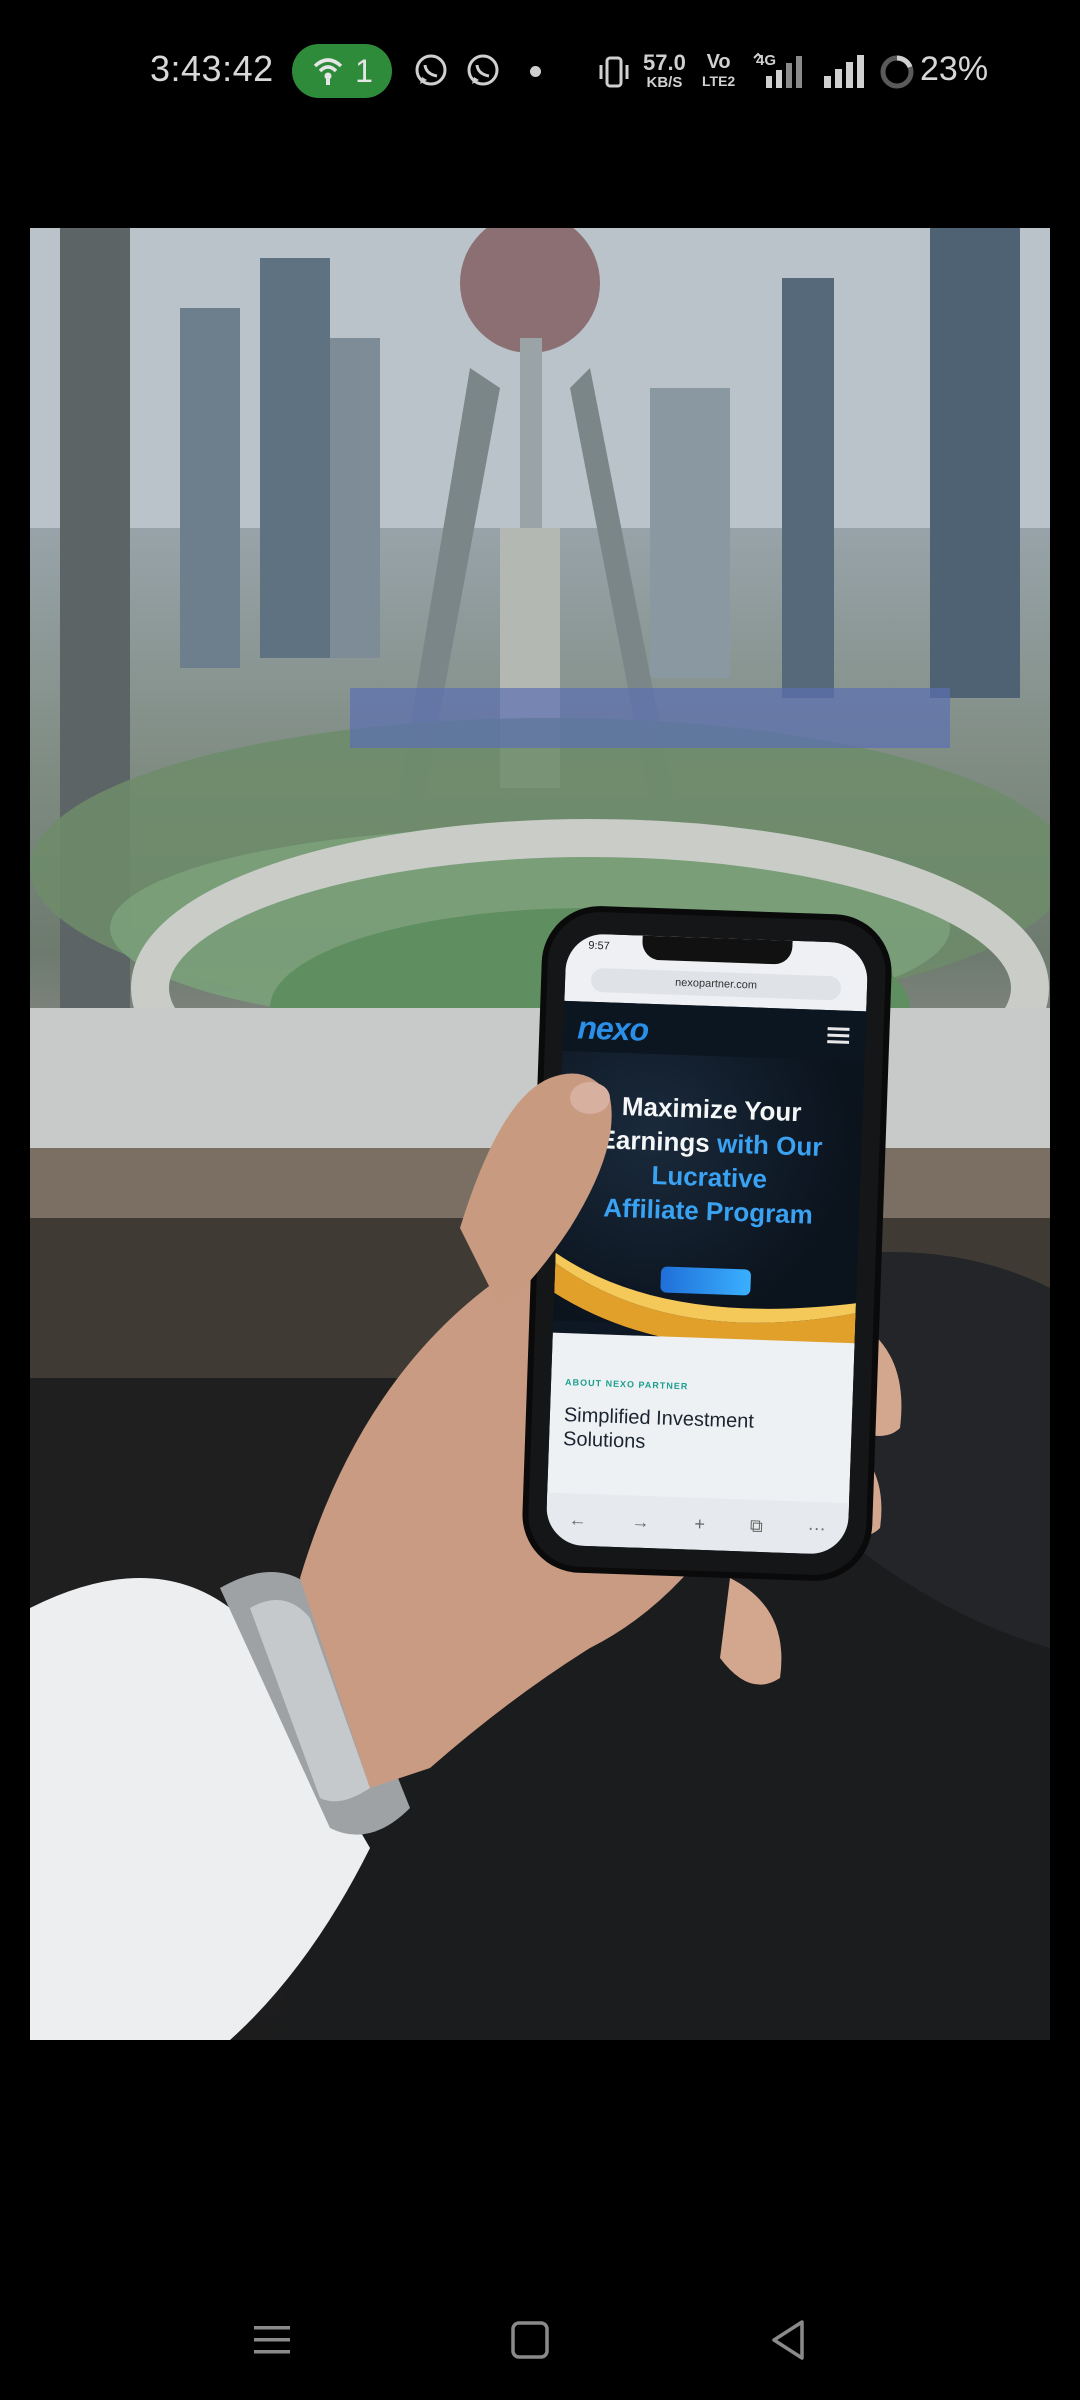 The image size is (1080, 2400). I want to click on net-speed-unit: KB/S, so click(664, 82).